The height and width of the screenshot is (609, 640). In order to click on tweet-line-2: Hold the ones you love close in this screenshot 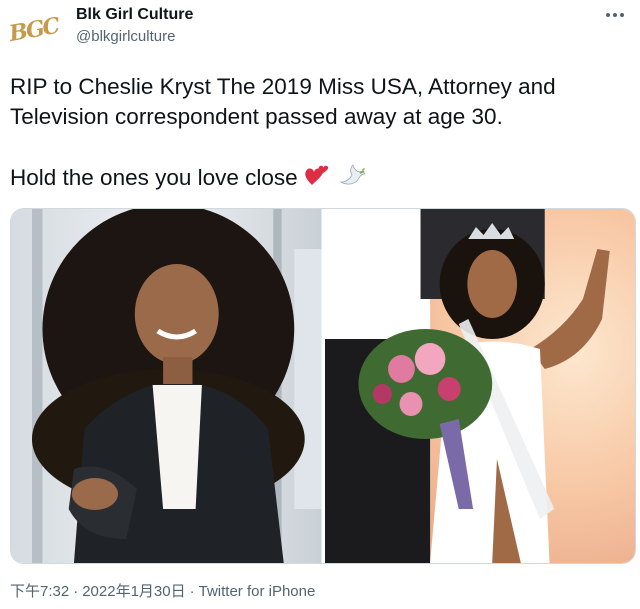, I will do `click(320, 179)`.